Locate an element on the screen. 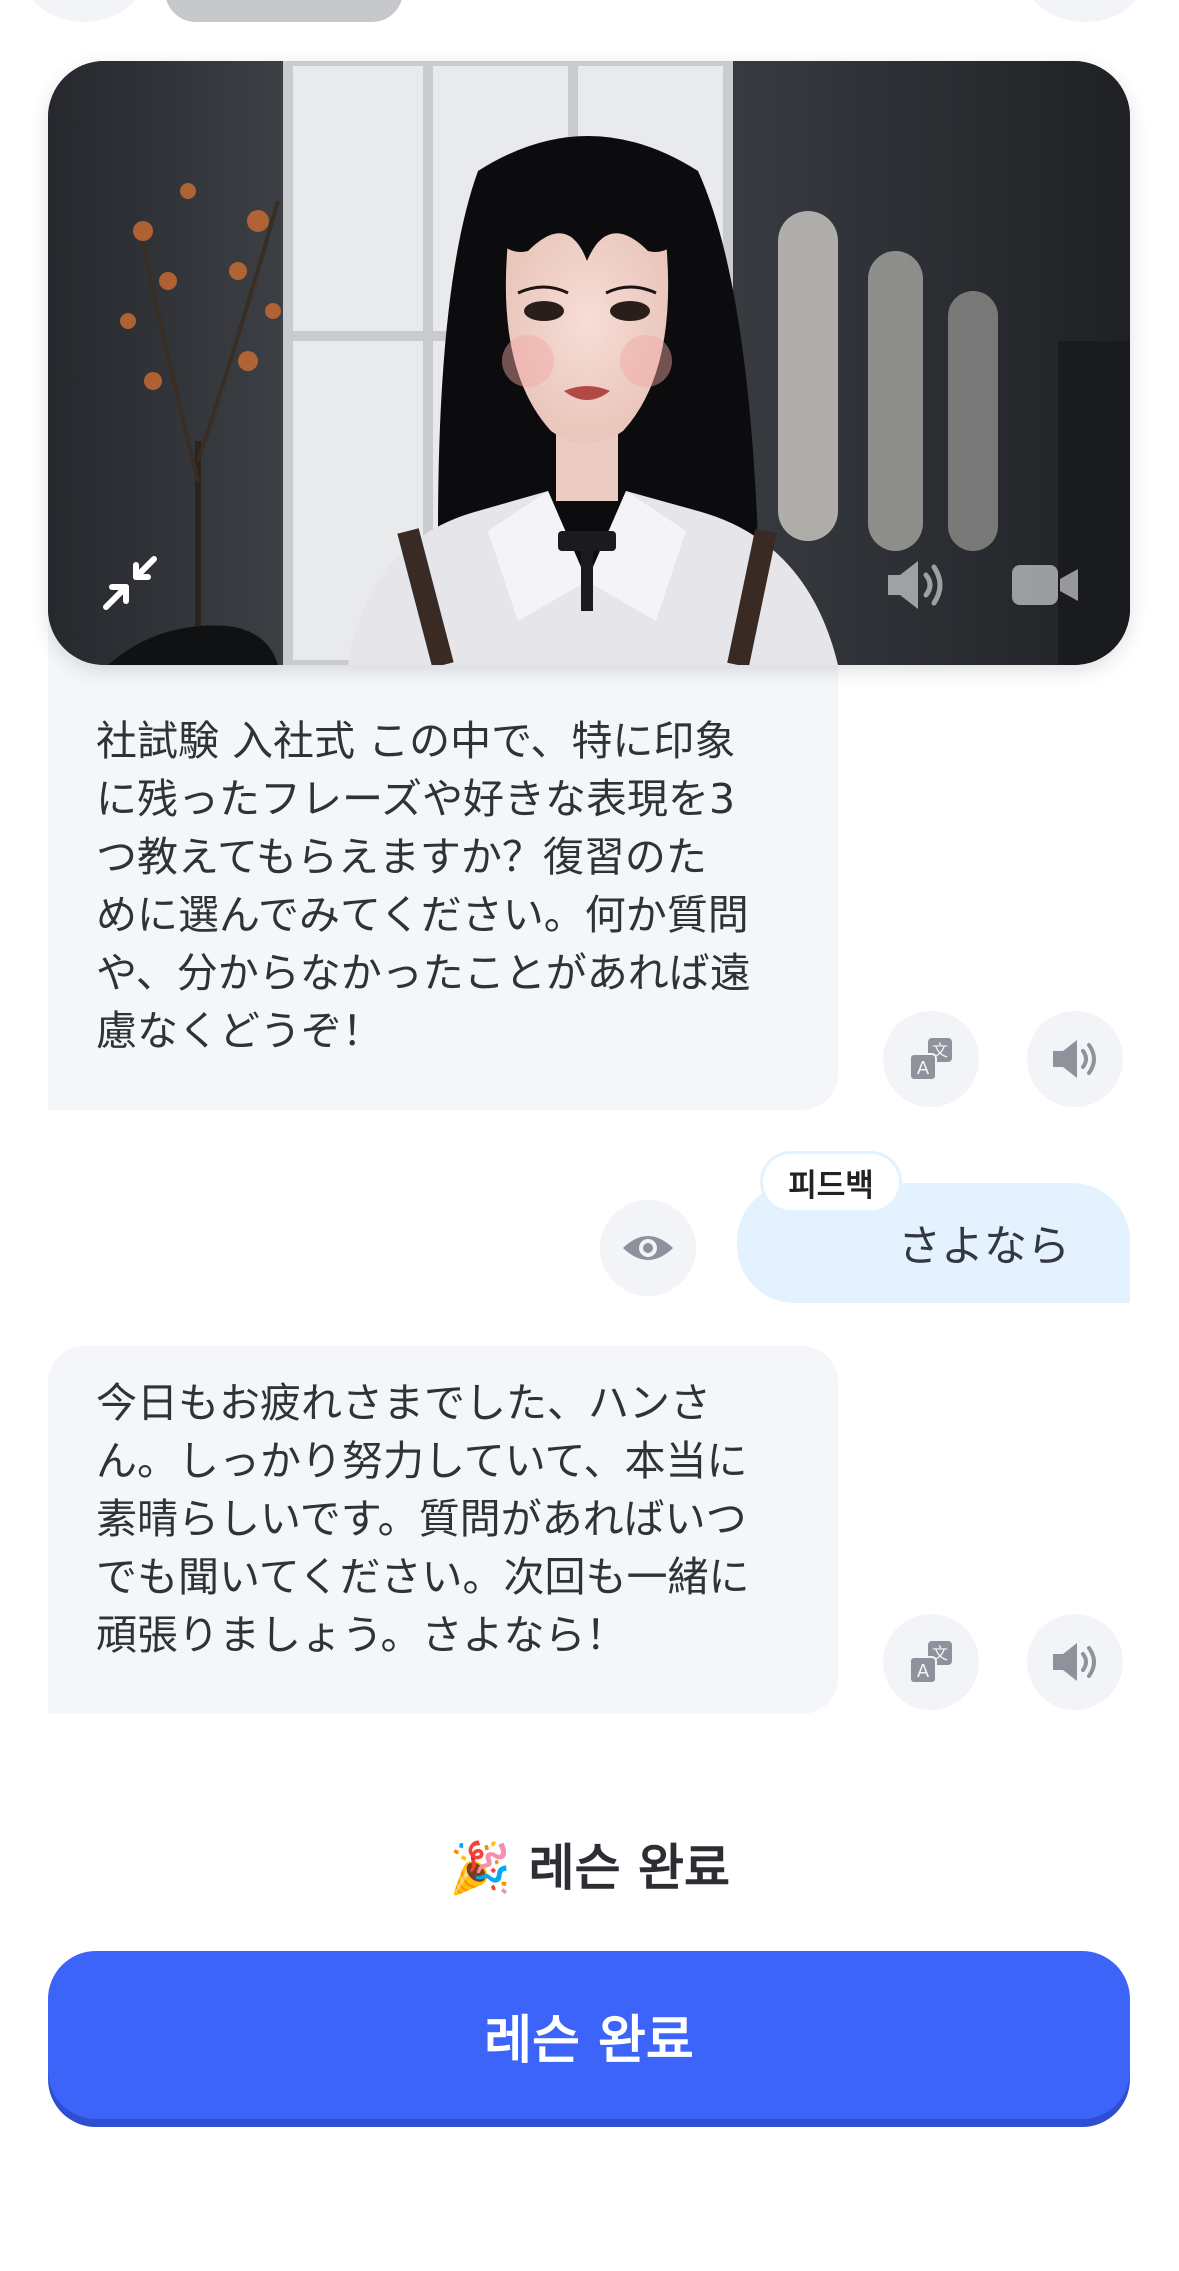  feedback-tag: 피드백 is located at coordinates (831, 1182).